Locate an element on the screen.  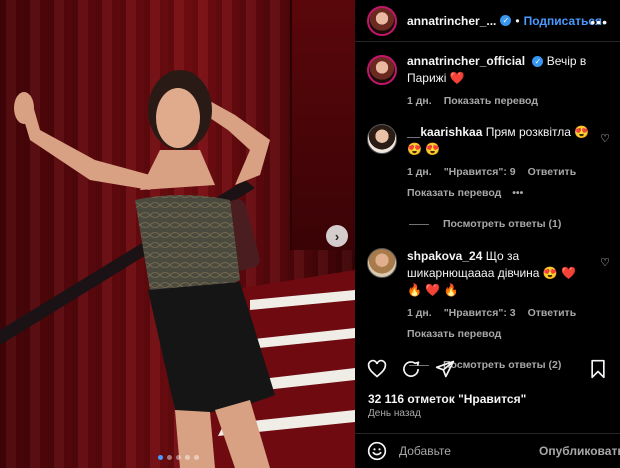
chevron-right-icon: › is located at coordinates (337, 236).